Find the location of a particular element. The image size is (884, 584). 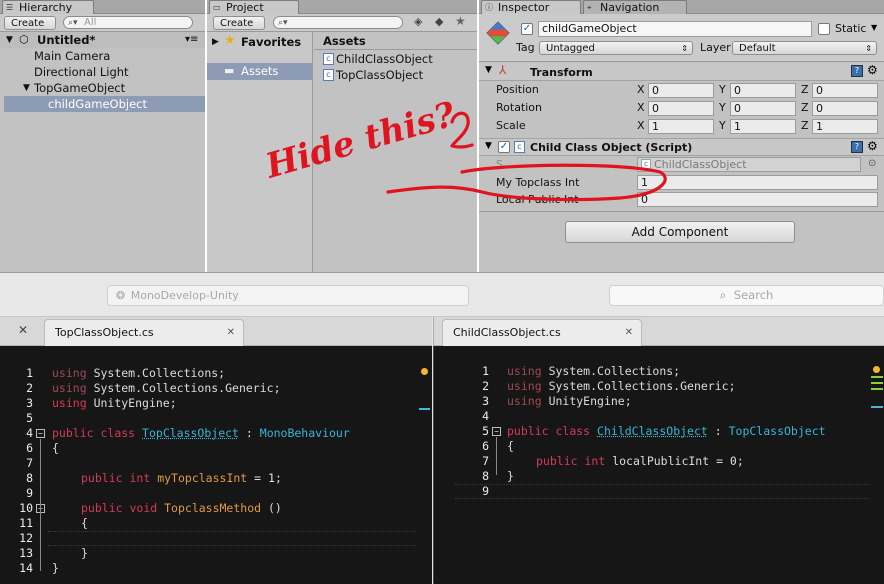

monodevelop-search-input: ⌕ Search is located at coordinates (746, 295).